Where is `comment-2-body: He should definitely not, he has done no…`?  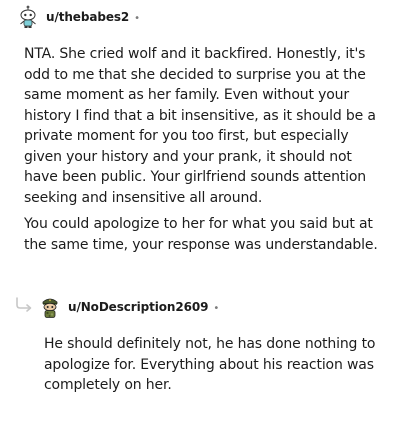
comment-2-body: He should definitely not, he has done no… is located at coordinates (214, 365).